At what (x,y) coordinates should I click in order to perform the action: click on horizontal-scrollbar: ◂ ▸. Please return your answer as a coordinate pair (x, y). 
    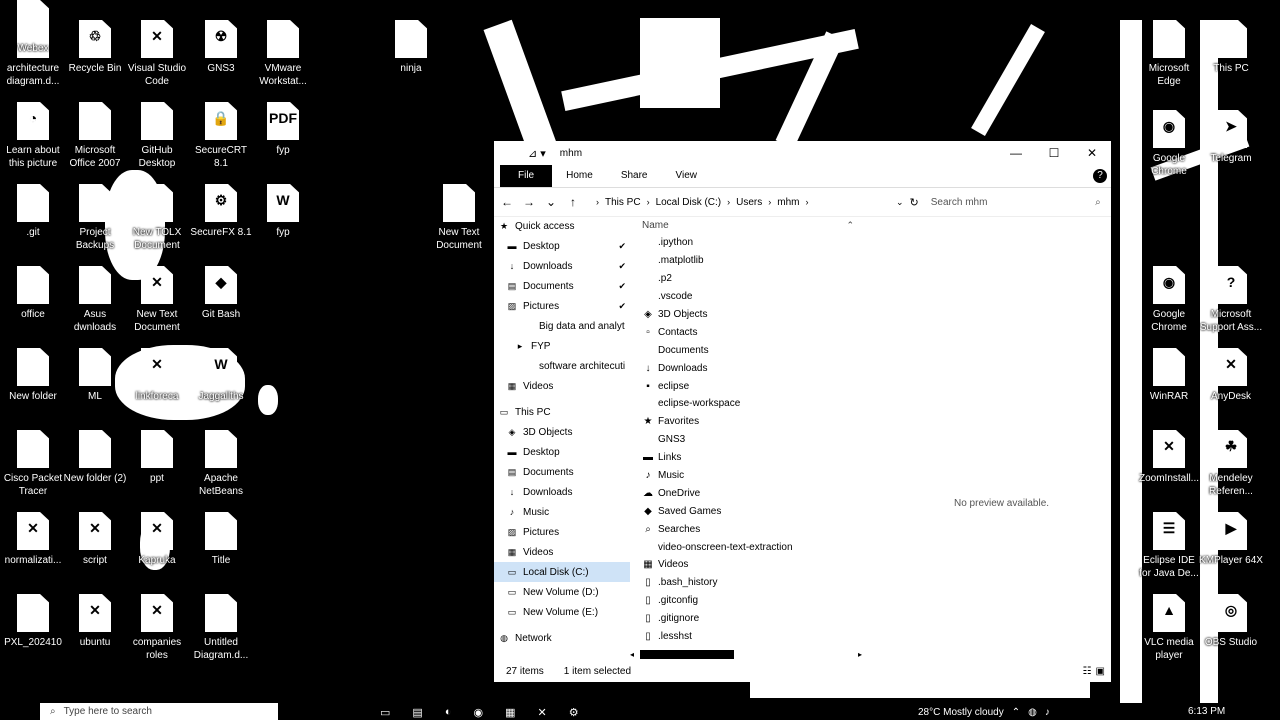
    Looking at the image, I should click on (750, 654).